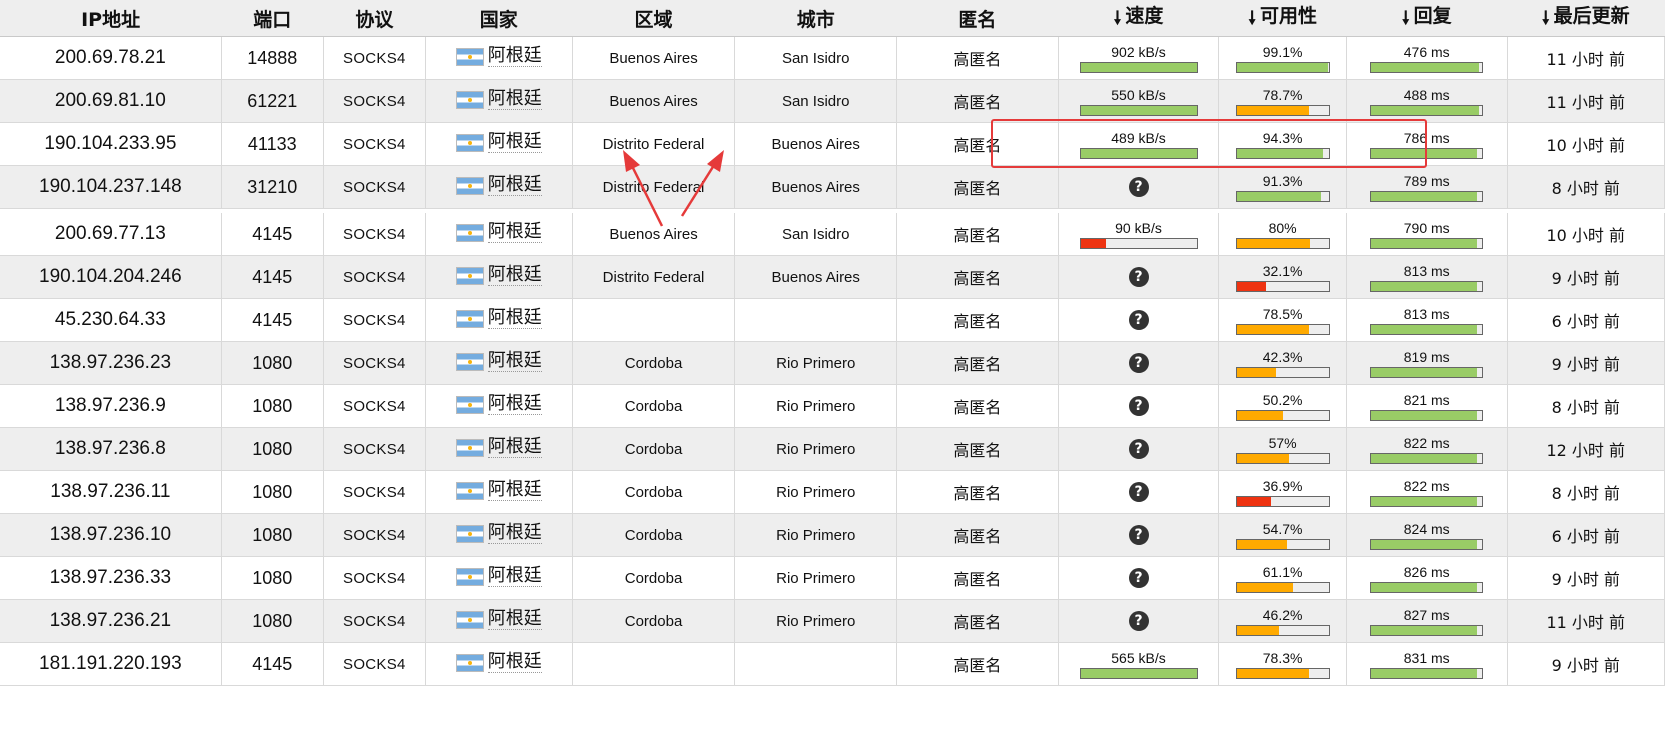 This screenshot has width=1665, height=734. I want to click on response-meter: 822 ms, so click(1427, 492).